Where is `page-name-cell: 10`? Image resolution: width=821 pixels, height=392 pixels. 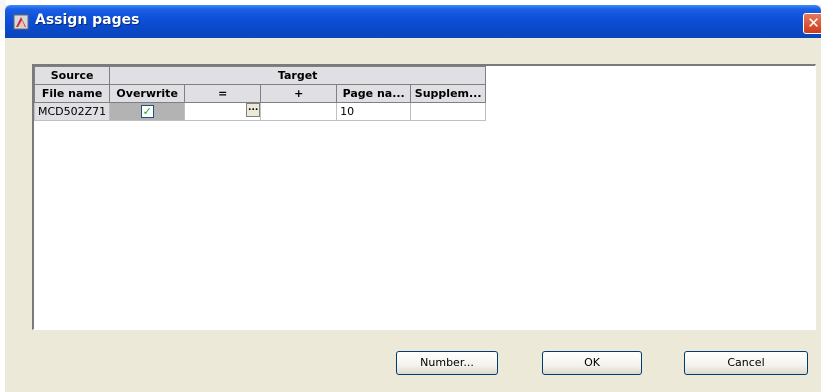 page-name-cell: 10 is located at coordinates (374, 111).